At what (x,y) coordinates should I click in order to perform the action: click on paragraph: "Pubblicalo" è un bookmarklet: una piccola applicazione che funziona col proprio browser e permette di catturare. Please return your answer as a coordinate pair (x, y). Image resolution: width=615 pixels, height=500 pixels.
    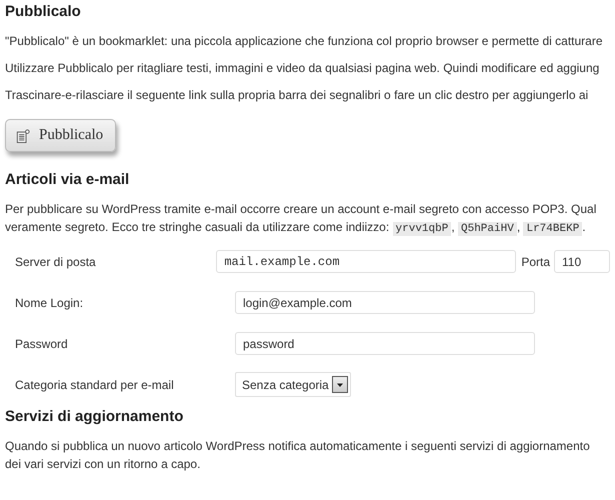
    Looking at the image, I should click on (304, 41).